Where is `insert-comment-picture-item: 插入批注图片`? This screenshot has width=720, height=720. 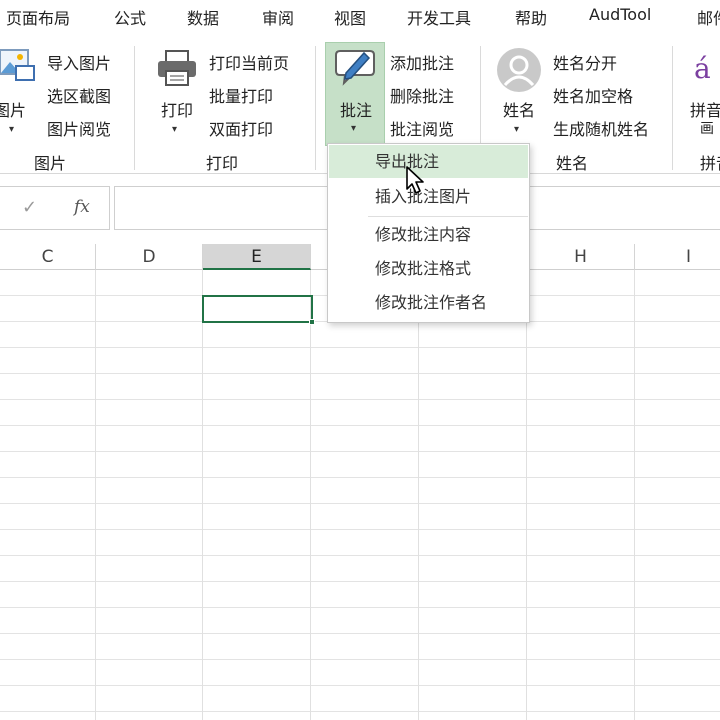
insert-comment-picture-item: 插入批注图片 is located at coordinates (428, 196).